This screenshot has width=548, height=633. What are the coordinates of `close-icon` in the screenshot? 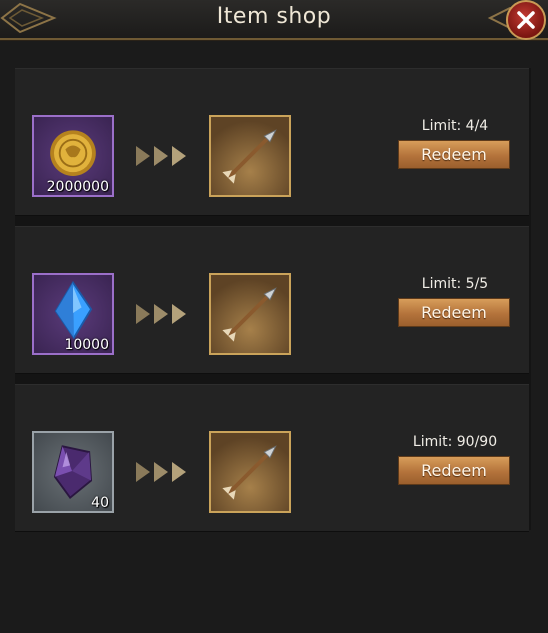 It's located at (526, 20).